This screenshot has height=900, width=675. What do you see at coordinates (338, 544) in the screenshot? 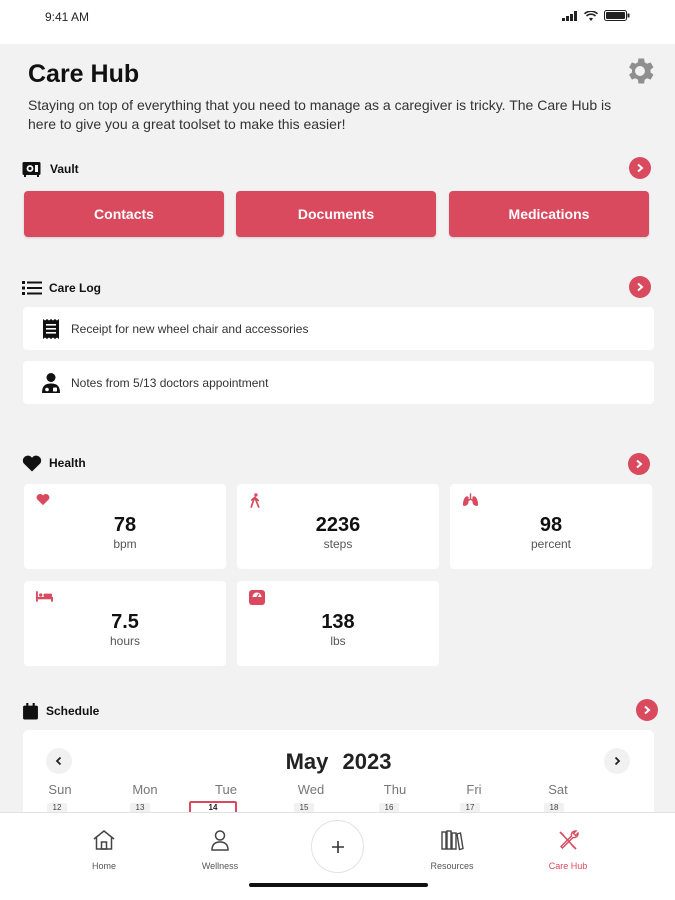
I see `steps-unit: steps` at bounding box center [338, 544].